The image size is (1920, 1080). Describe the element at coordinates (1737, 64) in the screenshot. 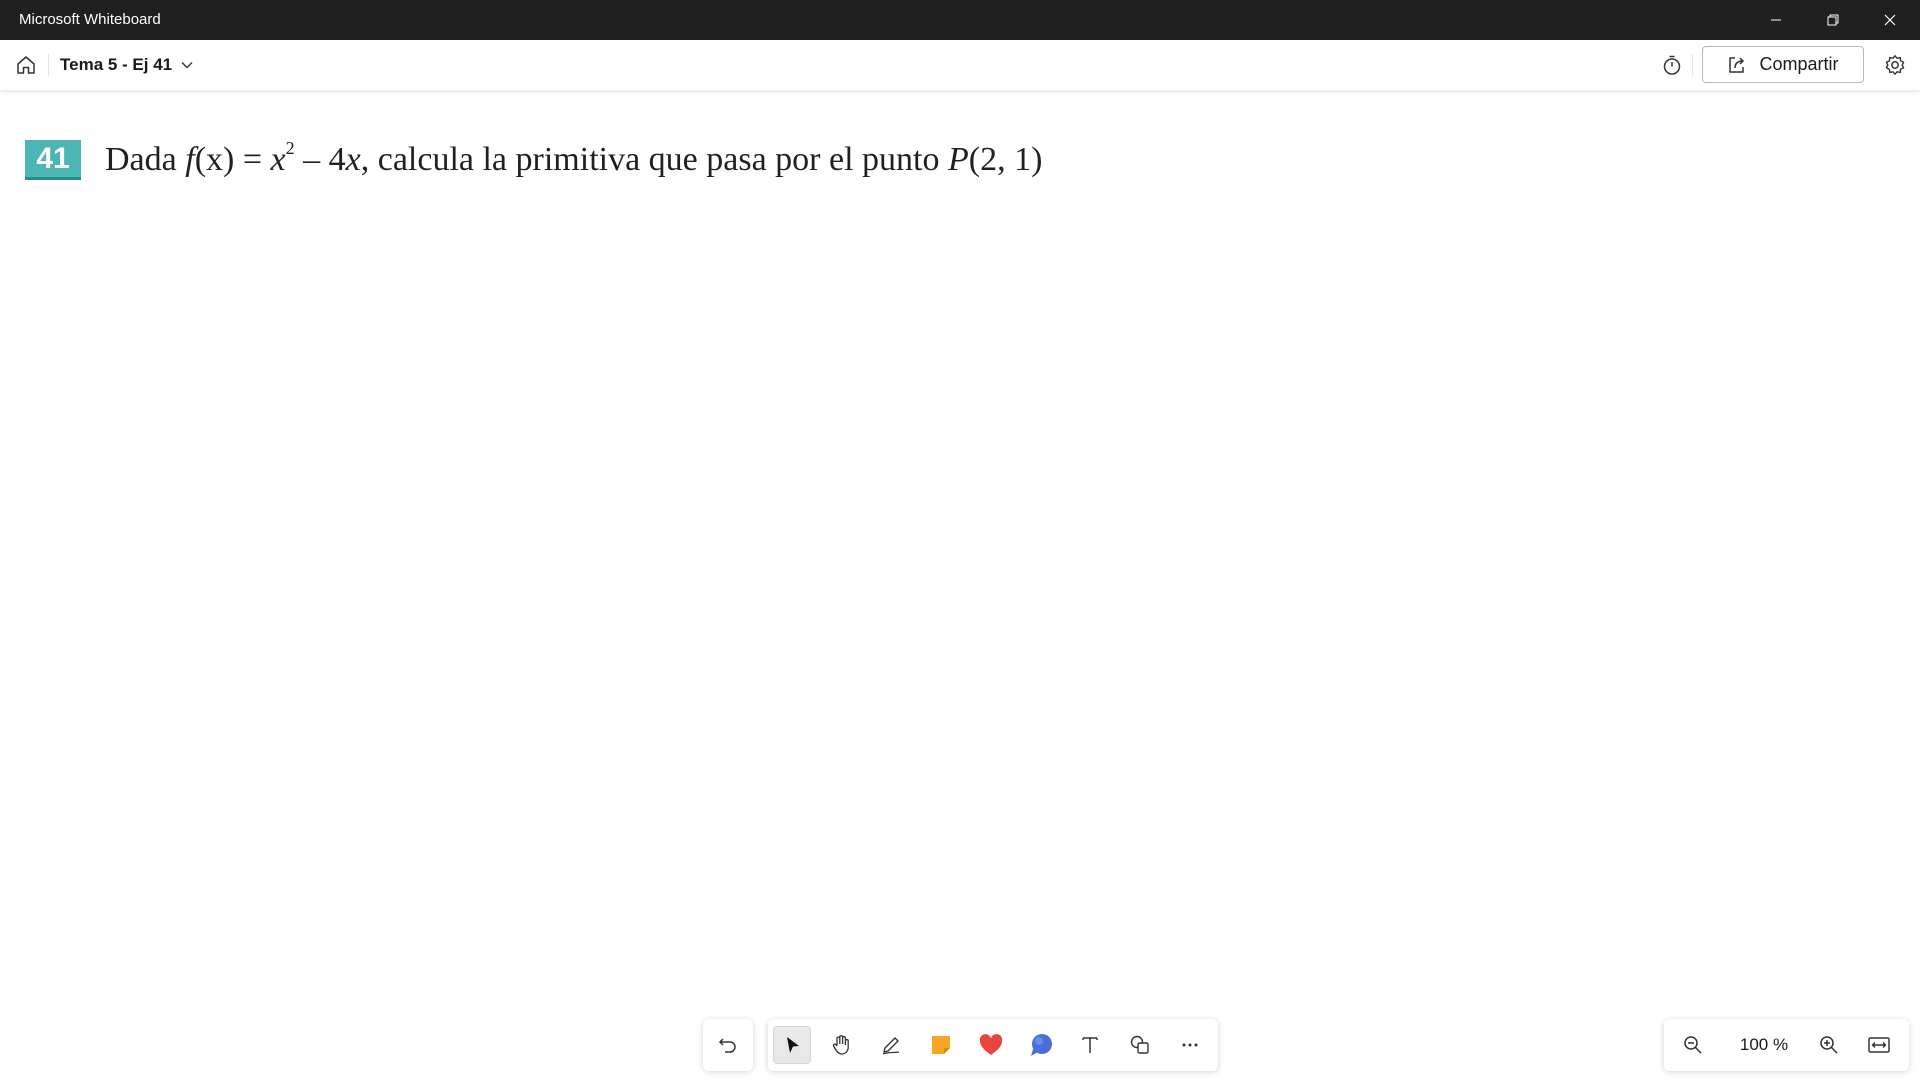

I see `share-icon` at that location.